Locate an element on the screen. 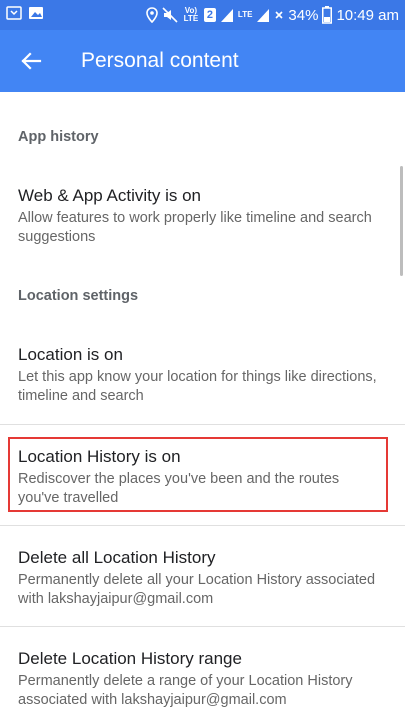 This screenshot has width=405, height=720. back-button is located at coordinates (31, 61).